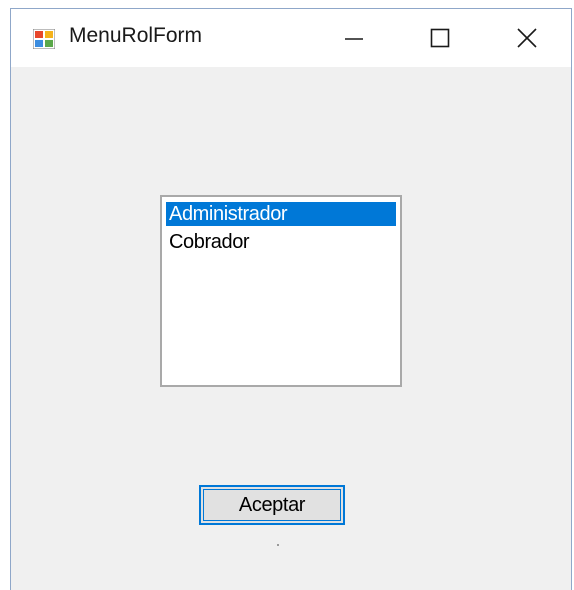  I want to click on list-item-administrador: Administrador, so click(281, 214).